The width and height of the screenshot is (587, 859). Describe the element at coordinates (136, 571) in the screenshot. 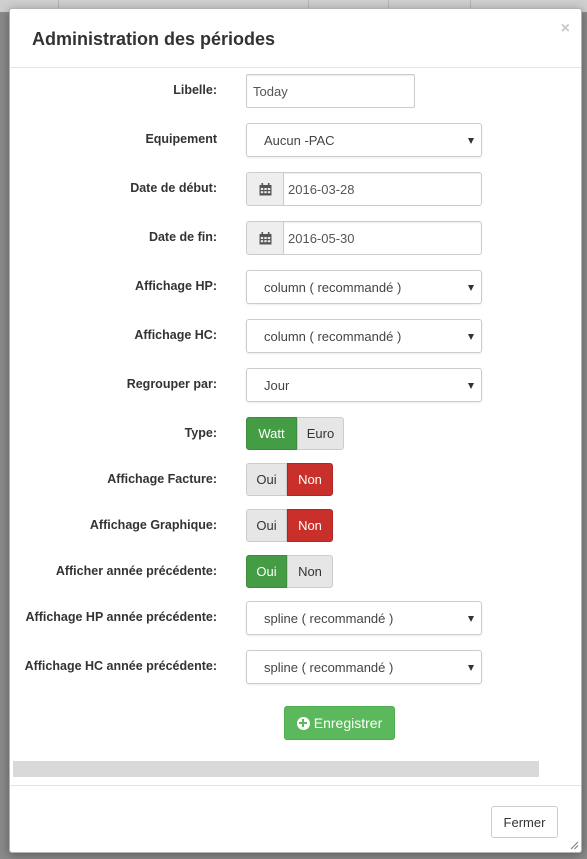

I see `afficher-annee-precedente-label: Afficher année précédente:` at that location.